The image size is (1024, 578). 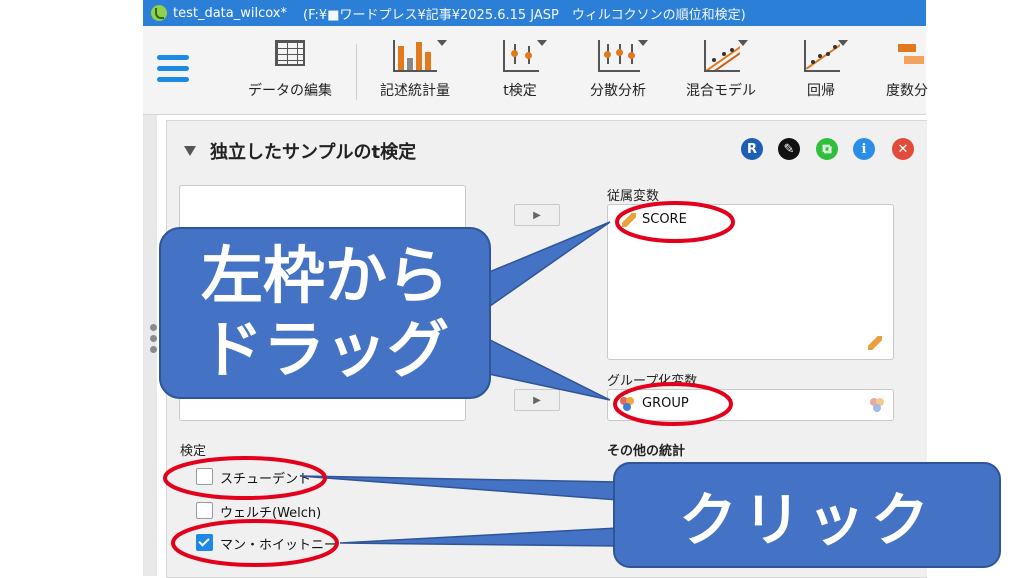 What do you see at coordinates (204, 542) in the screenshot?
I see `mann-whitney-checkbox` at bounding box center [204, 542].